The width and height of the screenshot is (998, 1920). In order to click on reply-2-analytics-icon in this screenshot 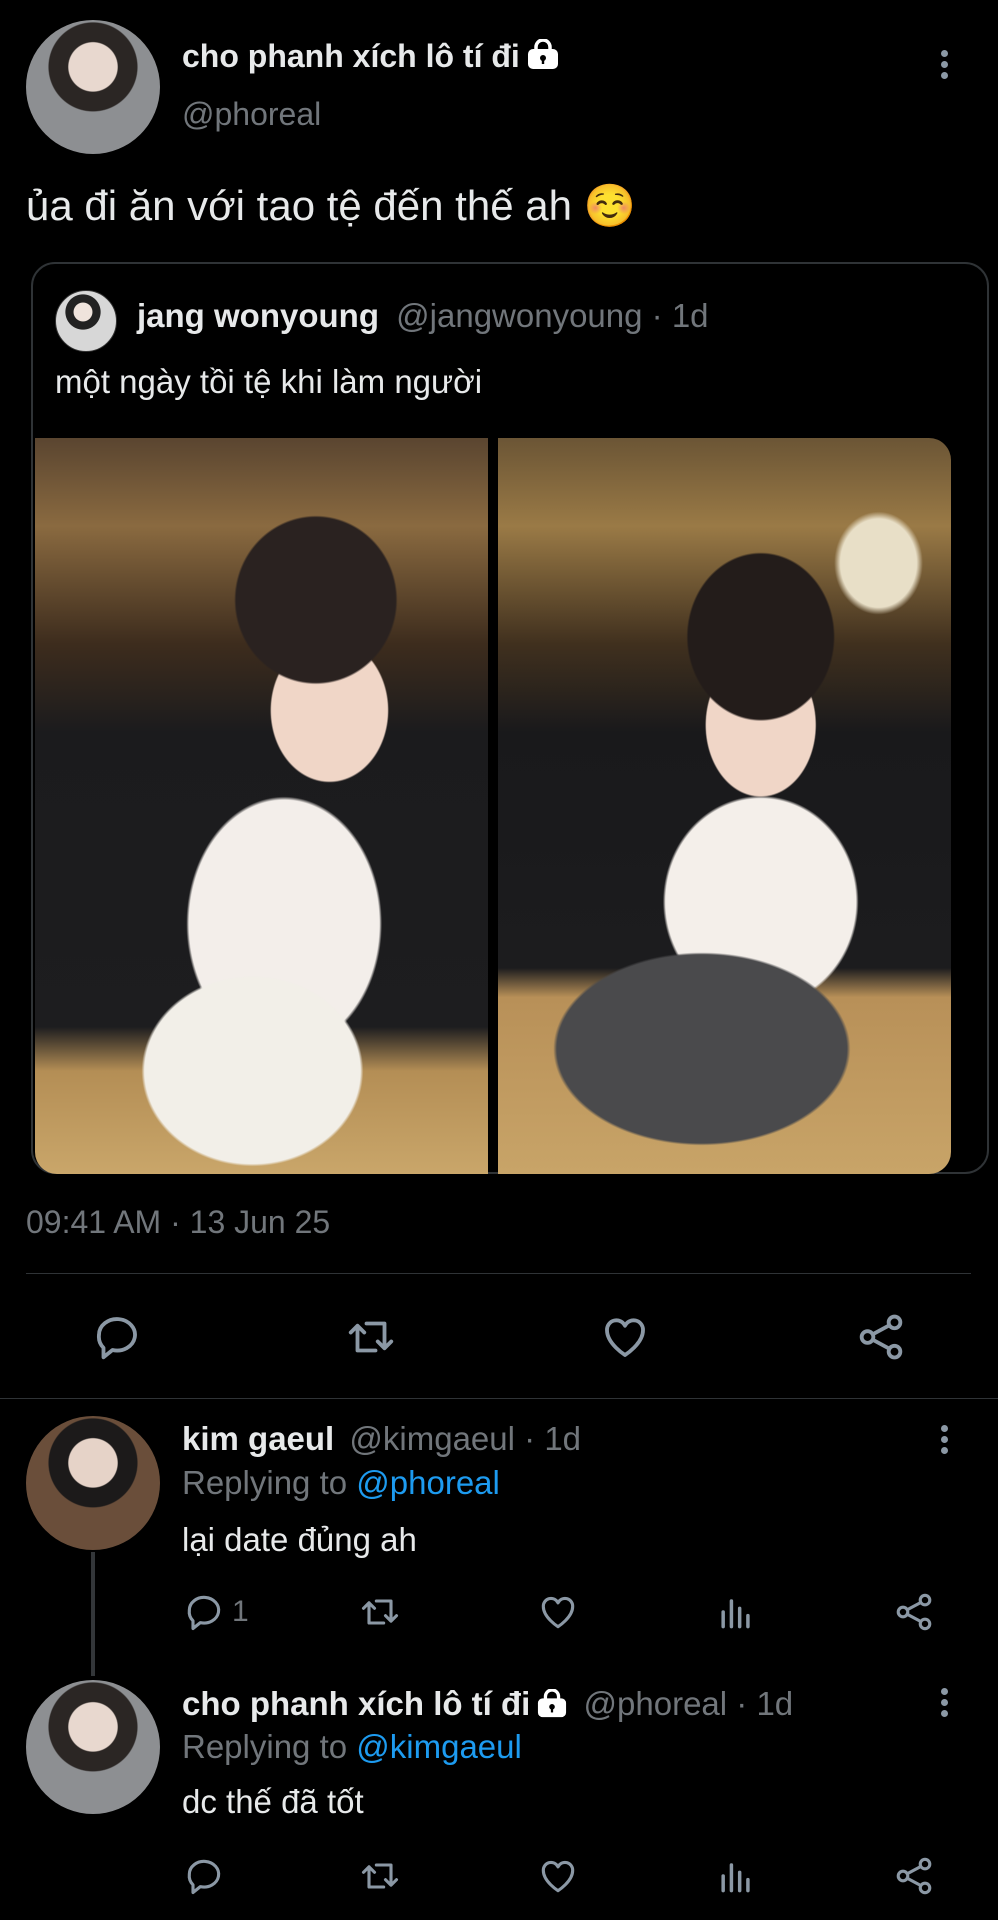, I will do `click(736, 1876)`.